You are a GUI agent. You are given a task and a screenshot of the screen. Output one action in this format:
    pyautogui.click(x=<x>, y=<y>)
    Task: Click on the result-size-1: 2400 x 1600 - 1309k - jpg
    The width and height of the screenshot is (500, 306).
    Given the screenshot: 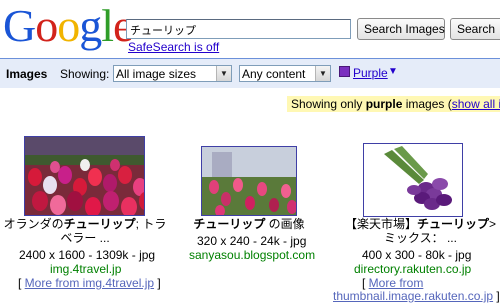 What is the action you would take?
    pyautogui.click(x=87, y=255)
    